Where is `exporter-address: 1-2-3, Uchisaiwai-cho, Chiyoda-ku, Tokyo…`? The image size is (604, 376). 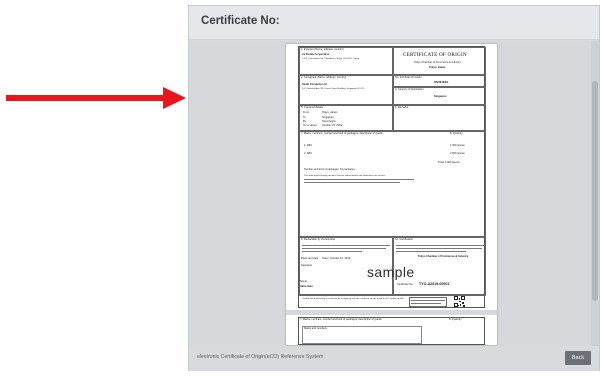
exporter-address: 1-2-3, Uchisaiwai-cho, Chiyoda-ku, Tokyo… is located at coordinates (331, 59).